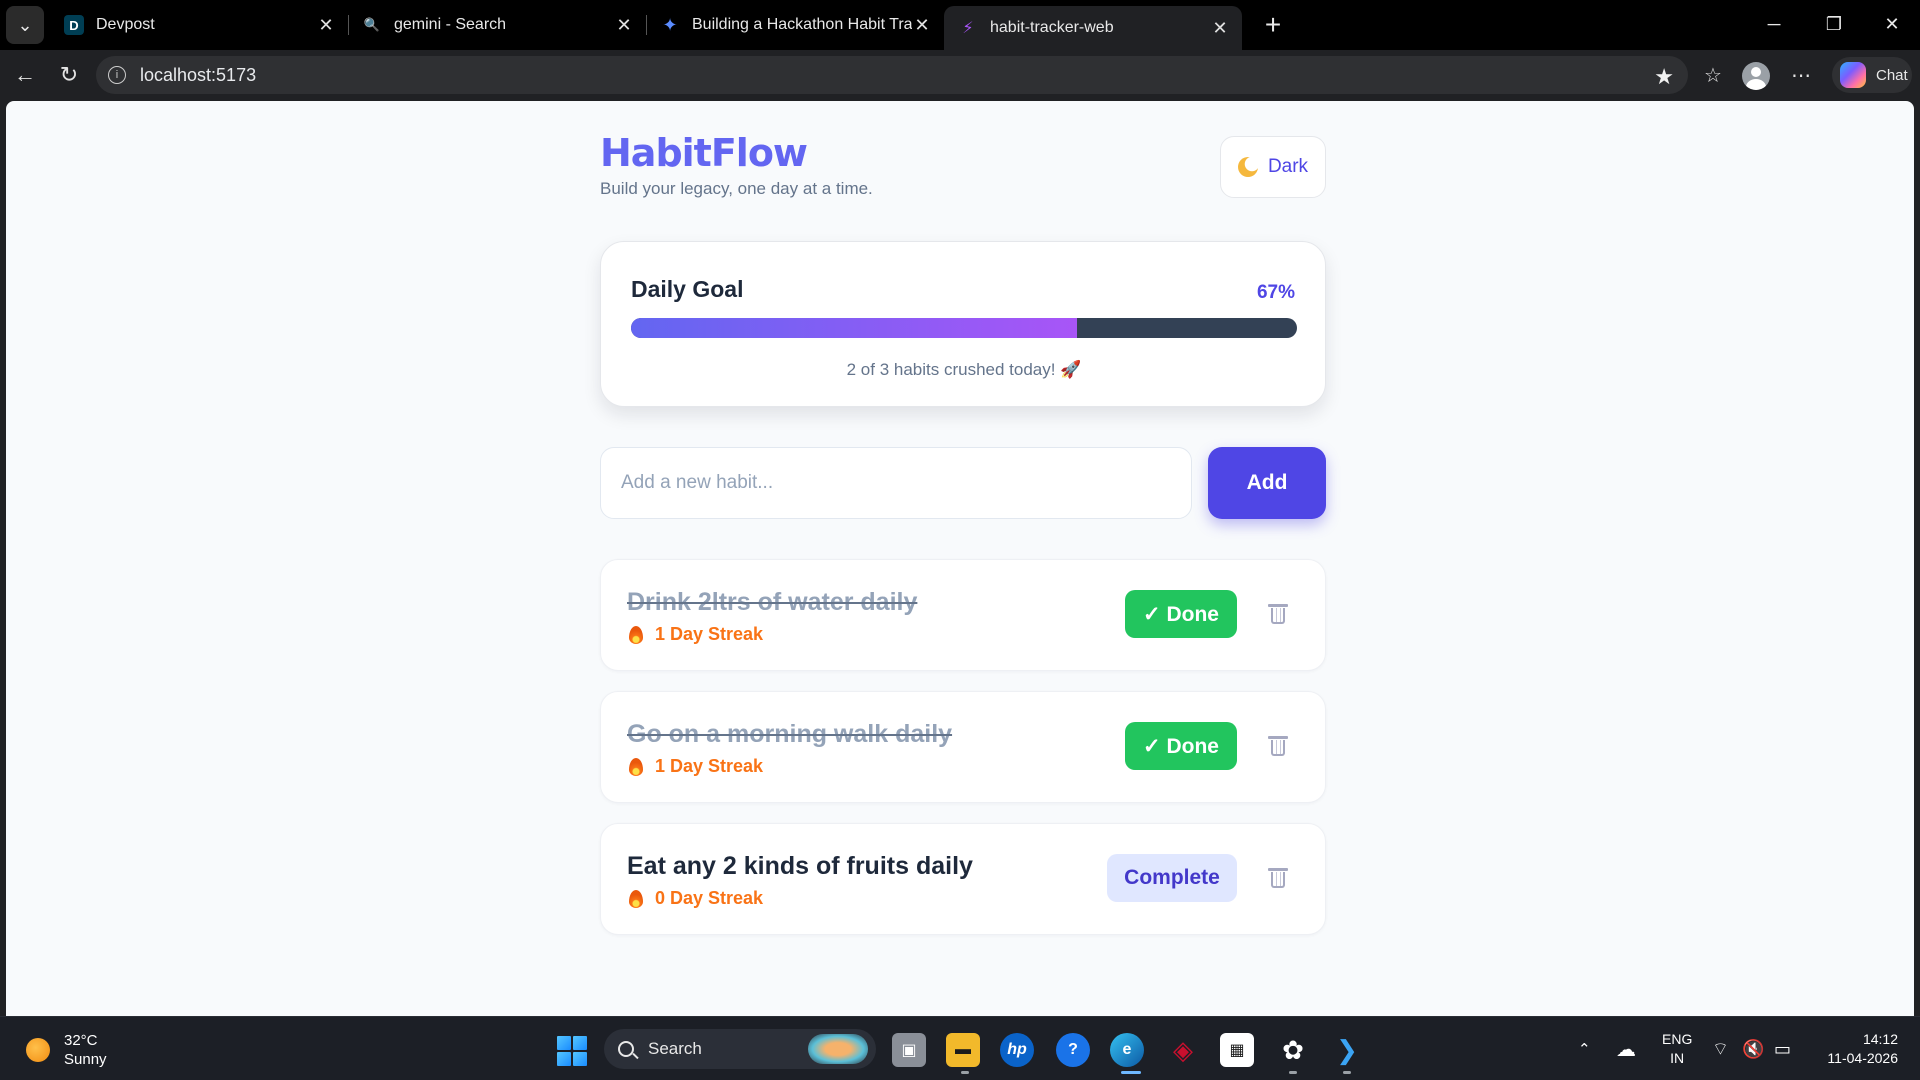 The width and height of the screenshot is (1920, 1080). What do you see at coordinates (199, 25) in the screenshot?
I see `tab-devpost: D Devpost ✕` at bounding box center [199, 25].